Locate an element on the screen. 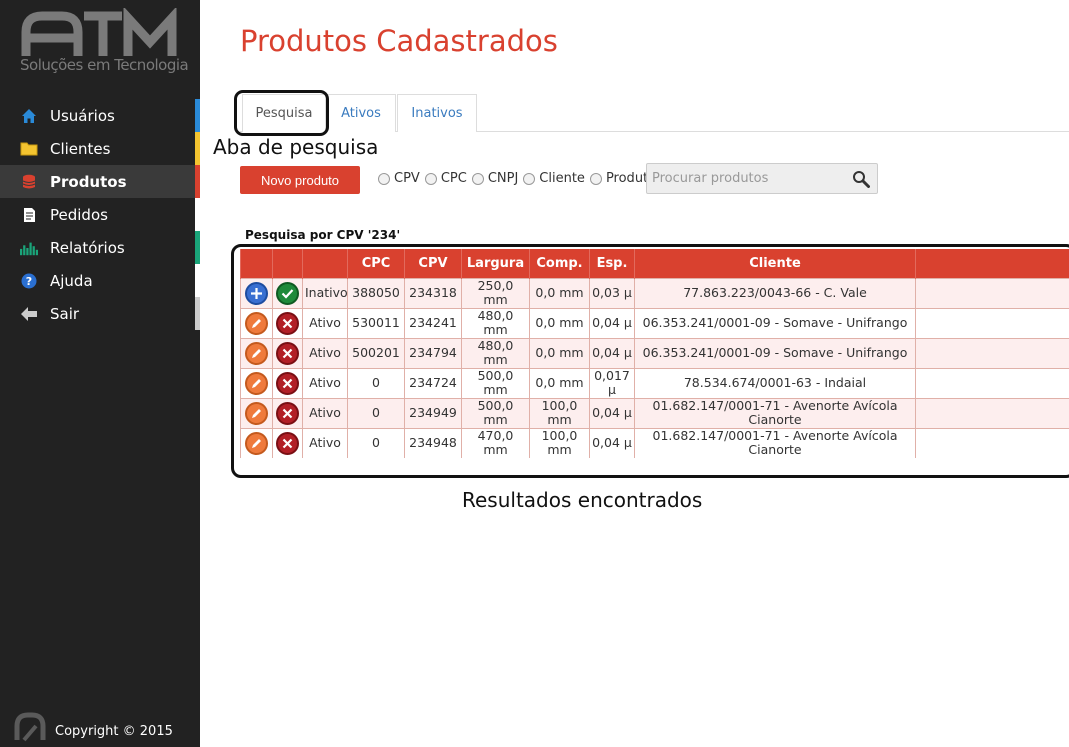 The image size is (1069, 747). arrow-left-icon is located at coordinates (29, 314).